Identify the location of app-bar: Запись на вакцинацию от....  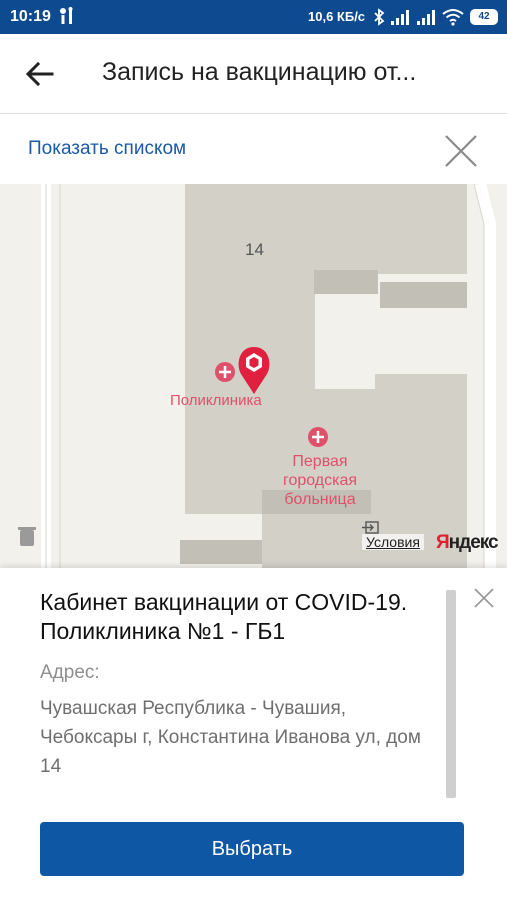
(253, 74).